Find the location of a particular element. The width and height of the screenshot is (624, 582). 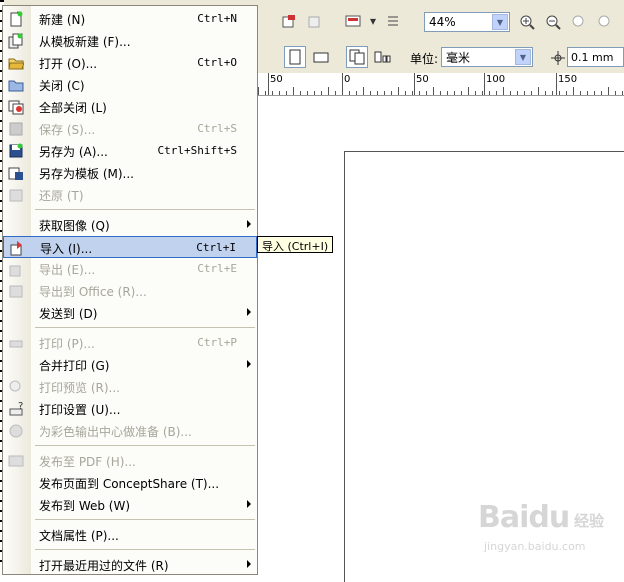

prepare-service-icon is located at coordinates (16, 431).